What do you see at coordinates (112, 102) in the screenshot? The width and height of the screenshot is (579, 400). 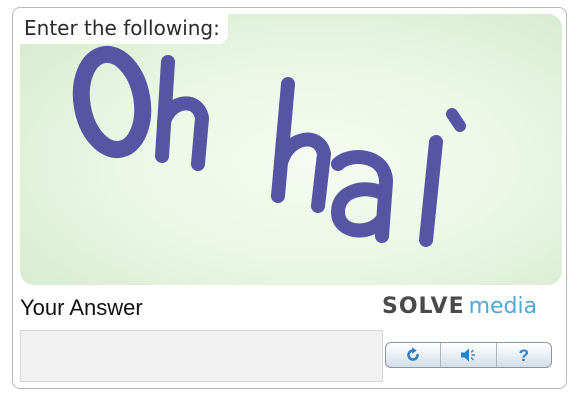 I see `glyph-O` at bounding box center [112, 102].